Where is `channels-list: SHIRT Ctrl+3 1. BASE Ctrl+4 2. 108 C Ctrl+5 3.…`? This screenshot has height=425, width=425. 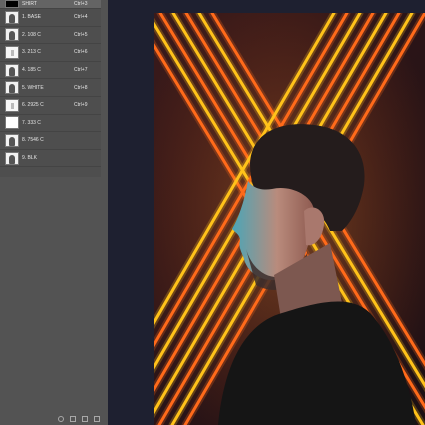 channels-list: SHIRT Ctrl+3 1. BASE Ctrl+4 2. 108 C Ctrl+5 3.… is located at coordinates (50, 88).